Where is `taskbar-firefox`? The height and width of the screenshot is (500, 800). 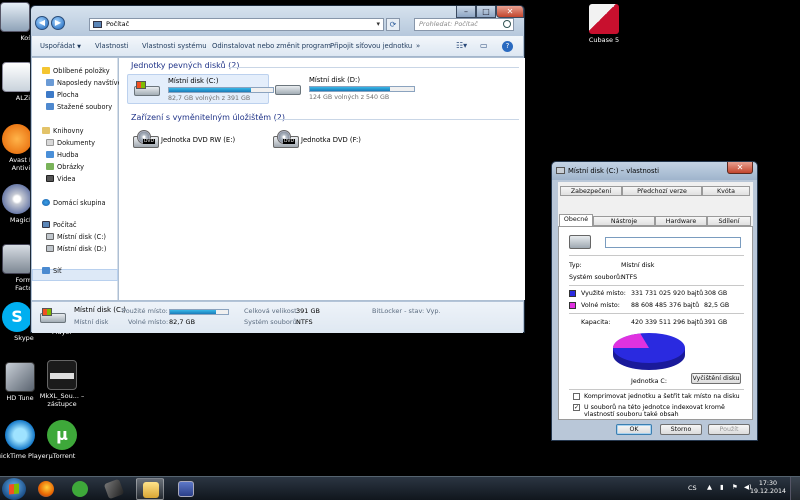 taskbar-firefox is located at coordinates (46, 489).